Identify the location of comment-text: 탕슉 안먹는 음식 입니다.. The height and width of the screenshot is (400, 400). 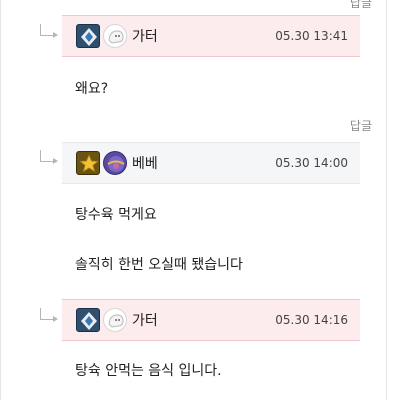
(148, 371).